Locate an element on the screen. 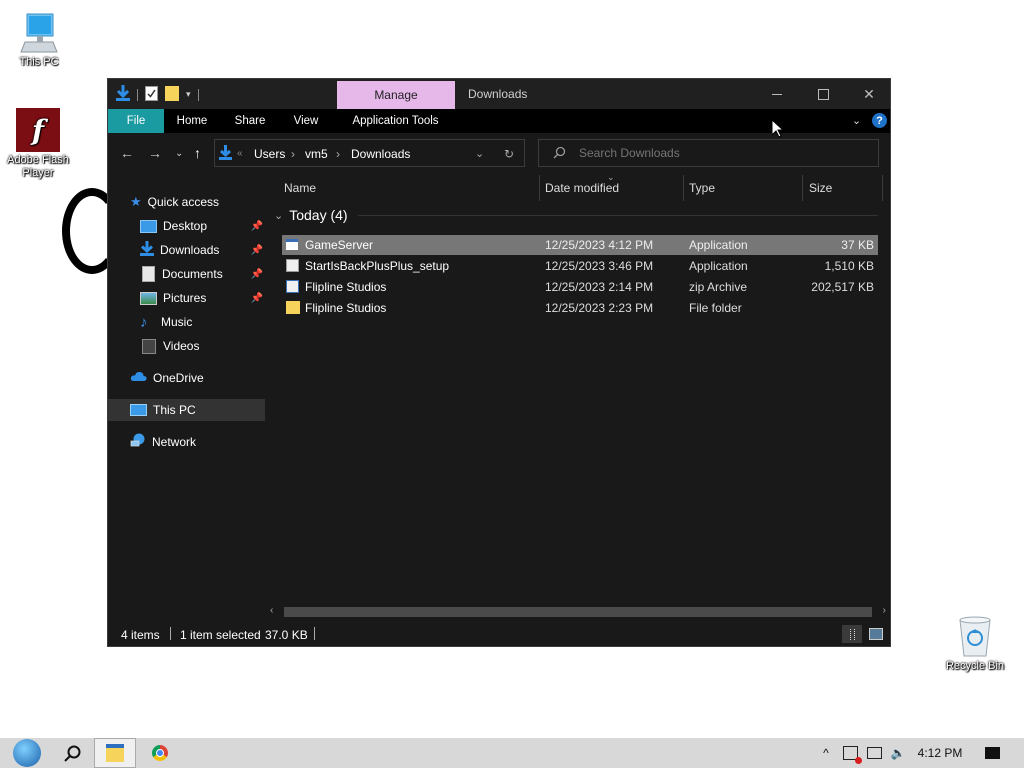 This screenshot has width=1024, height=768. maximize-button is located at coordinates (823, 94).